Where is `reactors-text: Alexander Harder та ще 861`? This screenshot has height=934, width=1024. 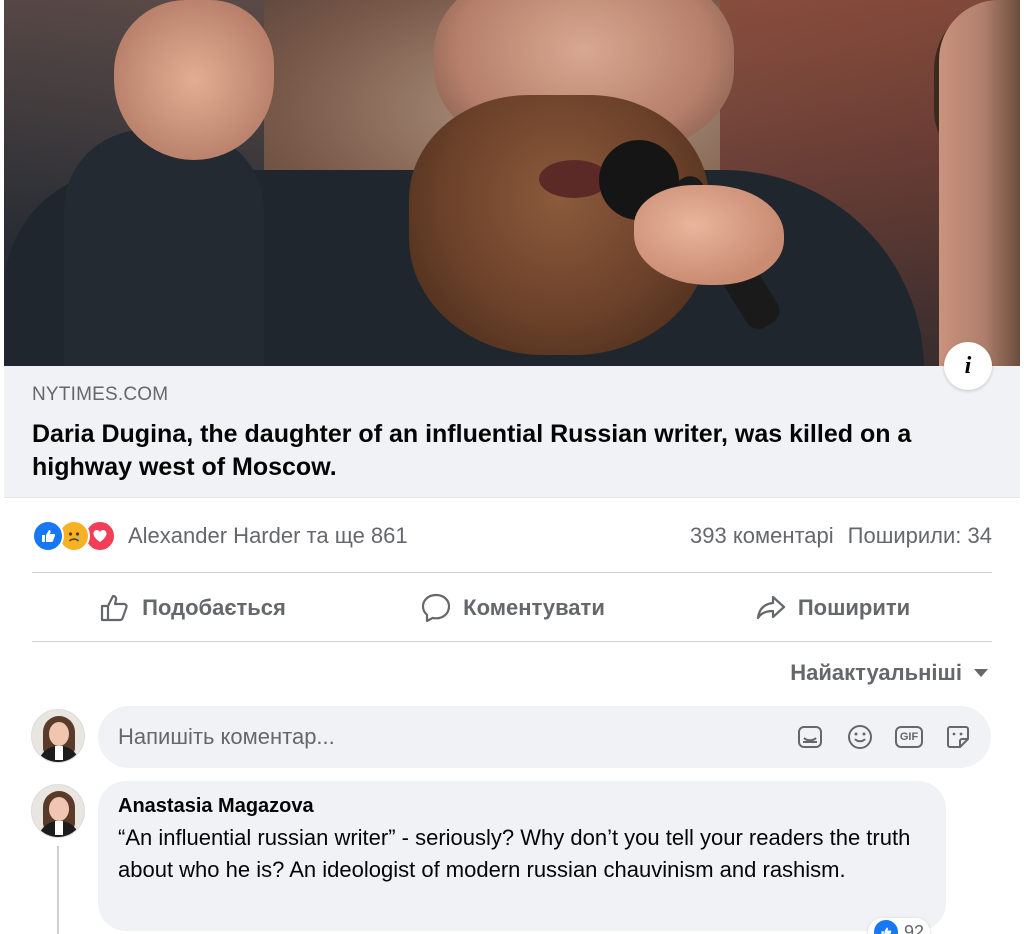 reactors-text: Alexander Harder та ще 861 is located at coordinates (268, 536).